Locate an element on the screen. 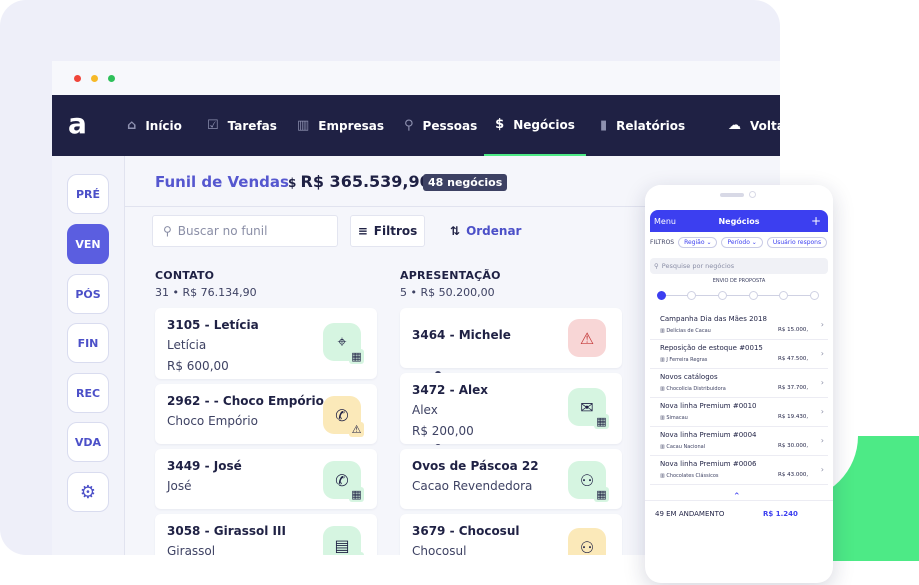 Image resolution: width=919 pixels, height=585 pixels. nav-label: Relatórios is located at coordinates (651, 125).